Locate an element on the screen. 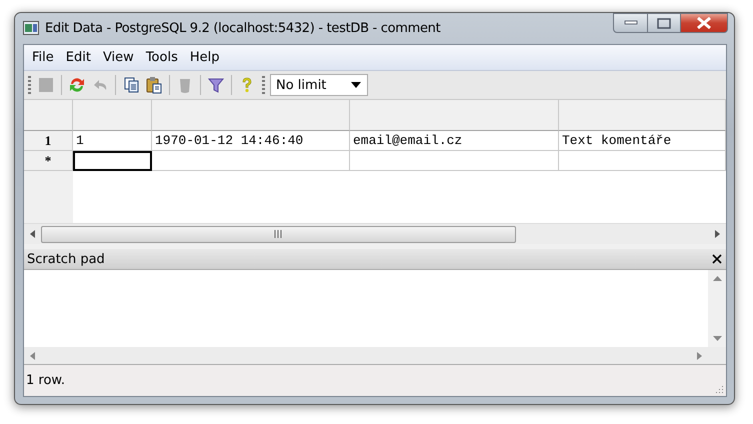  grip-icon is located at coordinates (278, 234).